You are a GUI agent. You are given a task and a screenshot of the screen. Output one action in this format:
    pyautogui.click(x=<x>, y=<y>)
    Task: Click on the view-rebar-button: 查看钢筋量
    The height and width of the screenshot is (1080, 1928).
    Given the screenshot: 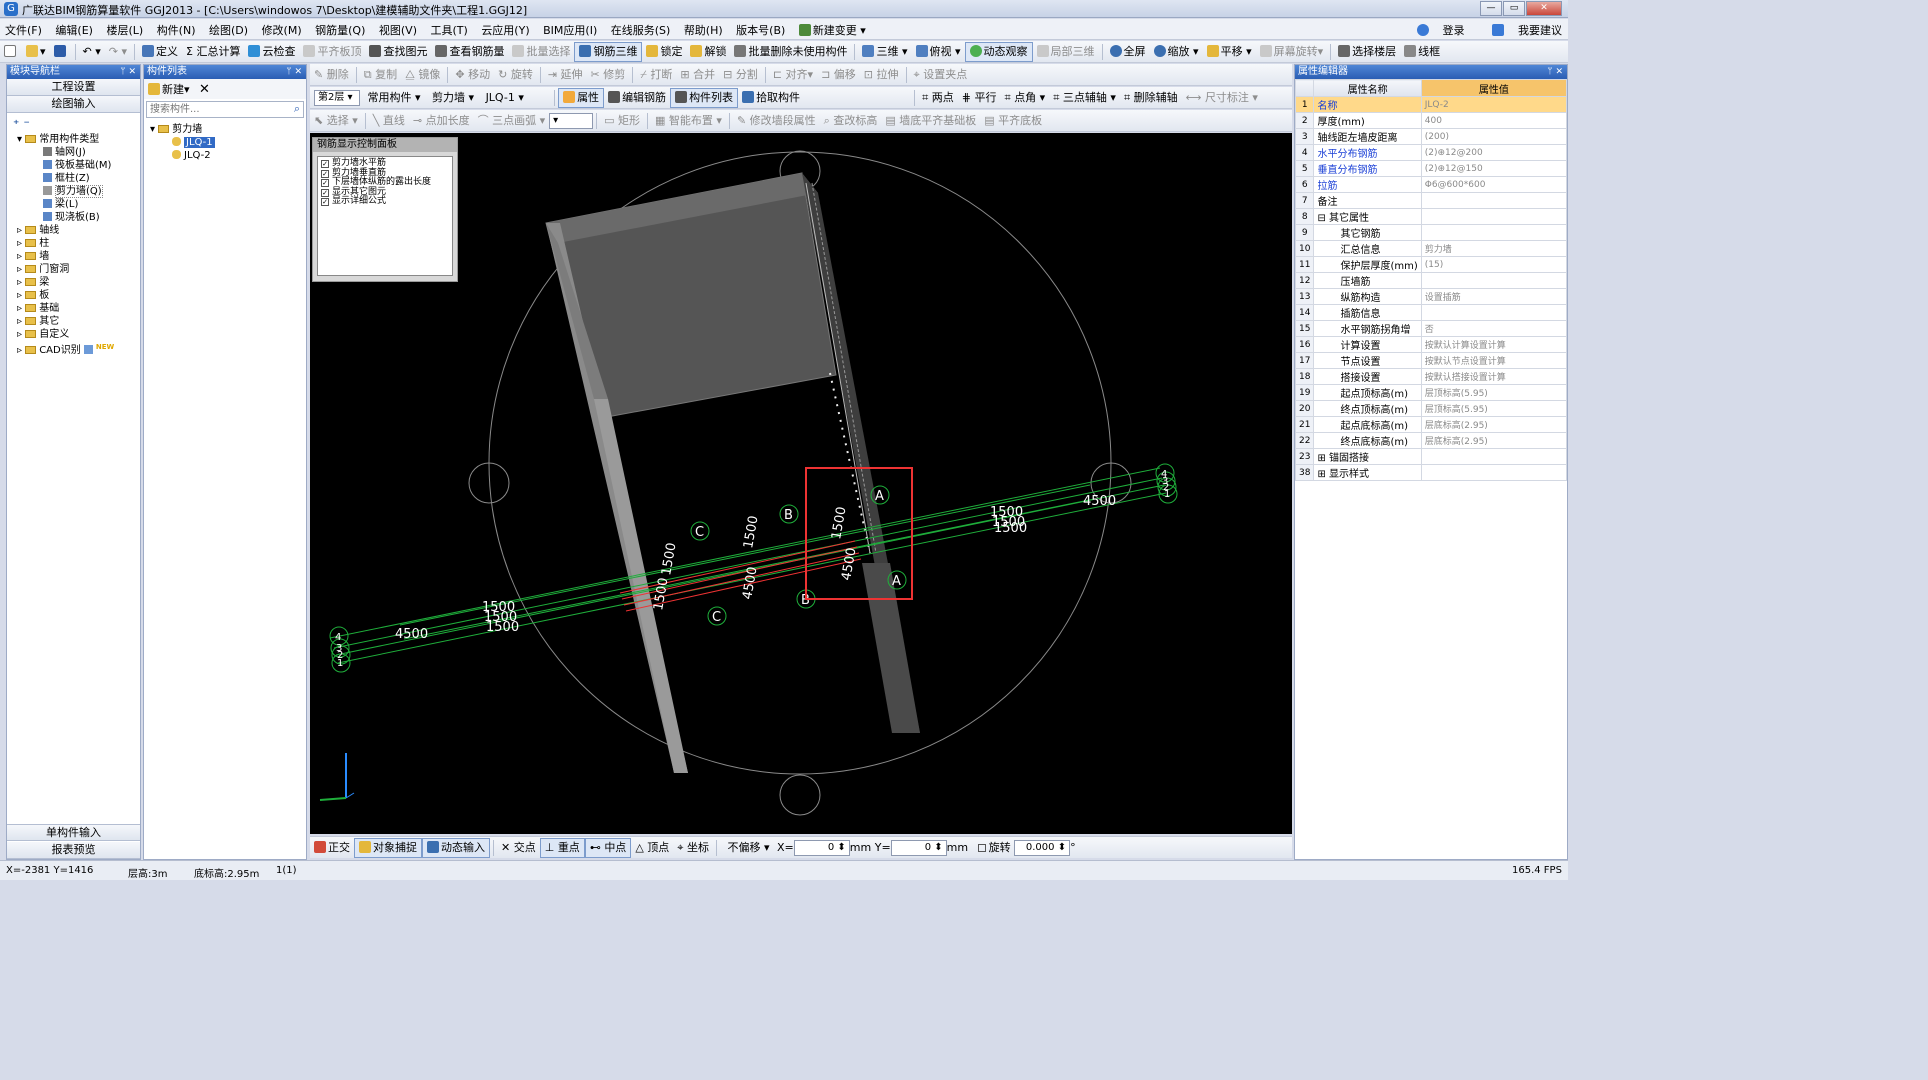 What is the action you would take?
    pyautogui.click(x=469, y=52)
    